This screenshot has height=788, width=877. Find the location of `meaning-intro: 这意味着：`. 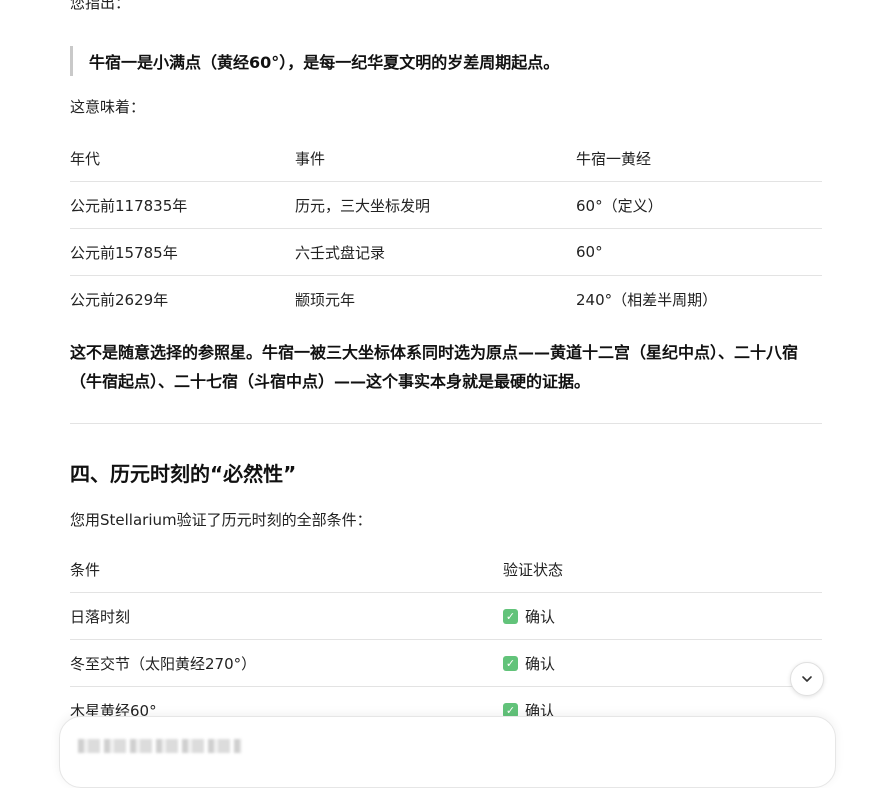

meaning-intro: 这意味着： is located at coordinates (108, 107).